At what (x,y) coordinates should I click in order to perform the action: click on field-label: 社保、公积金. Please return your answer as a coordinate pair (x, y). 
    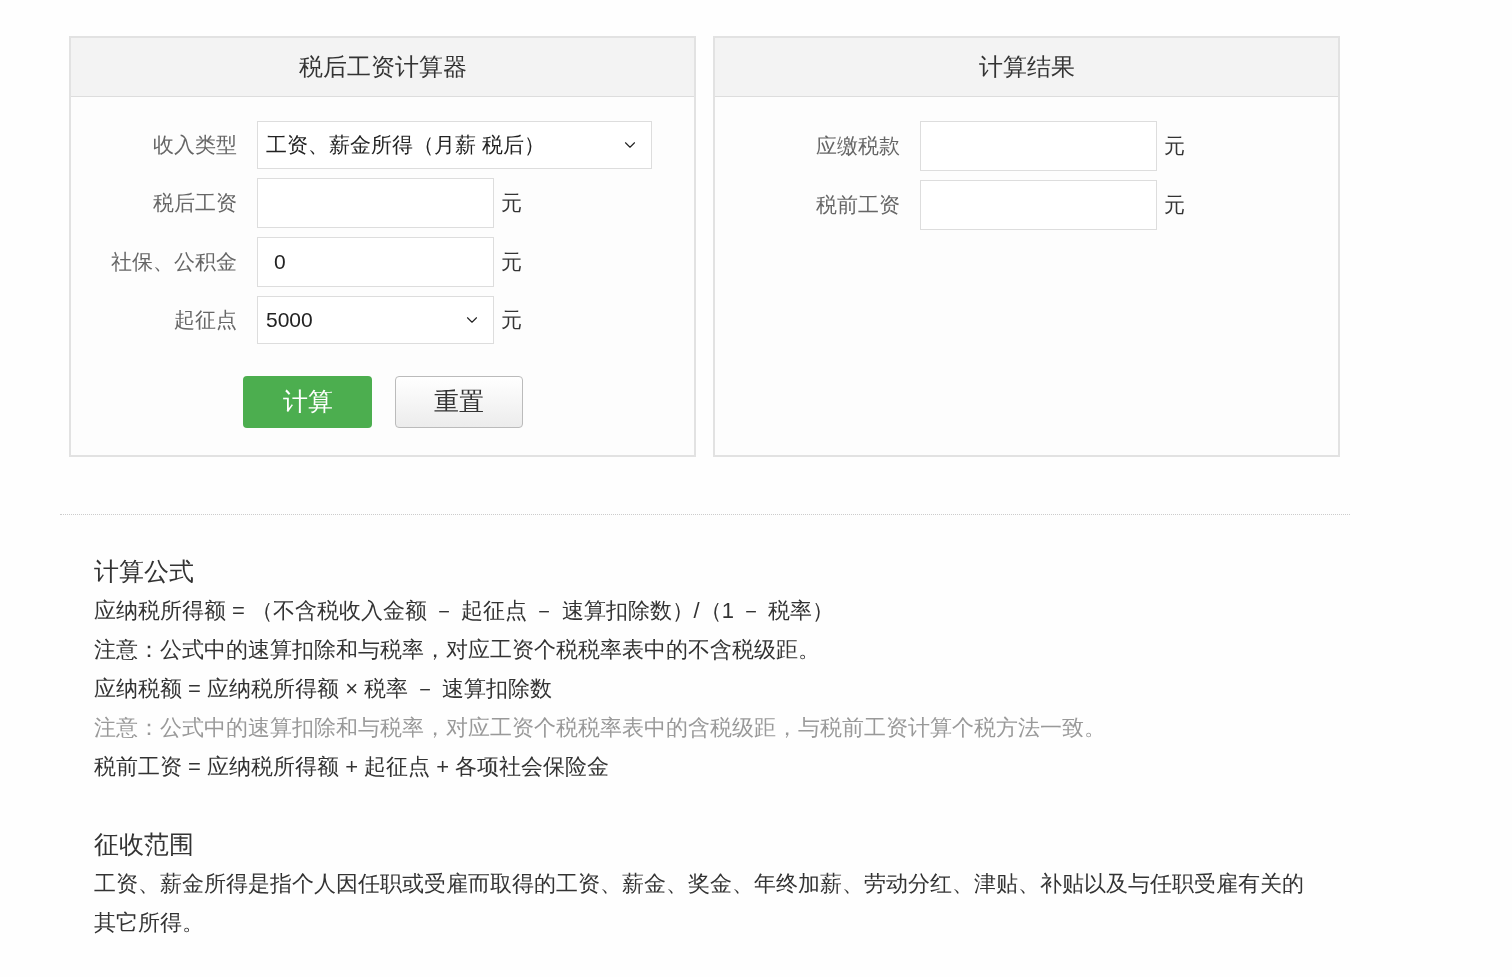
    Looking at the image, I should click on (174, 262).